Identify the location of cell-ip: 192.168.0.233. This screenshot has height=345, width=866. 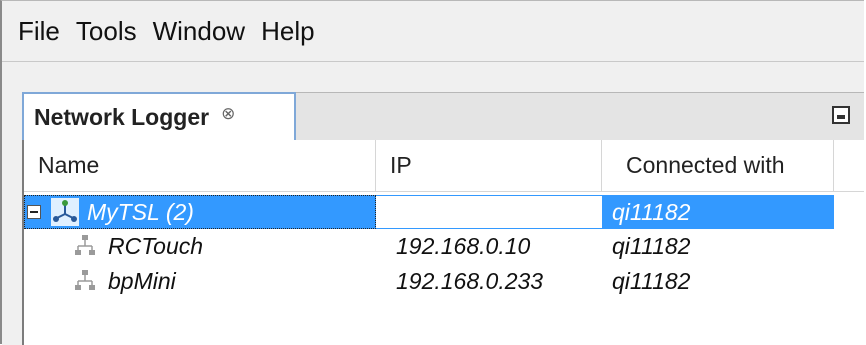
(470, 280).